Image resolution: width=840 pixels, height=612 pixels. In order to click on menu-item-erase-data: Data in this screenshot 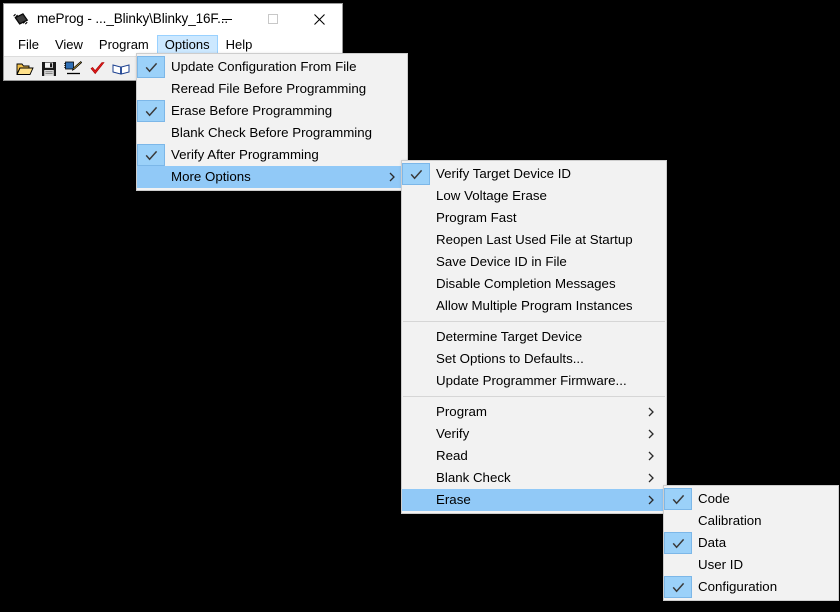, I will do `click(751, 543)`.